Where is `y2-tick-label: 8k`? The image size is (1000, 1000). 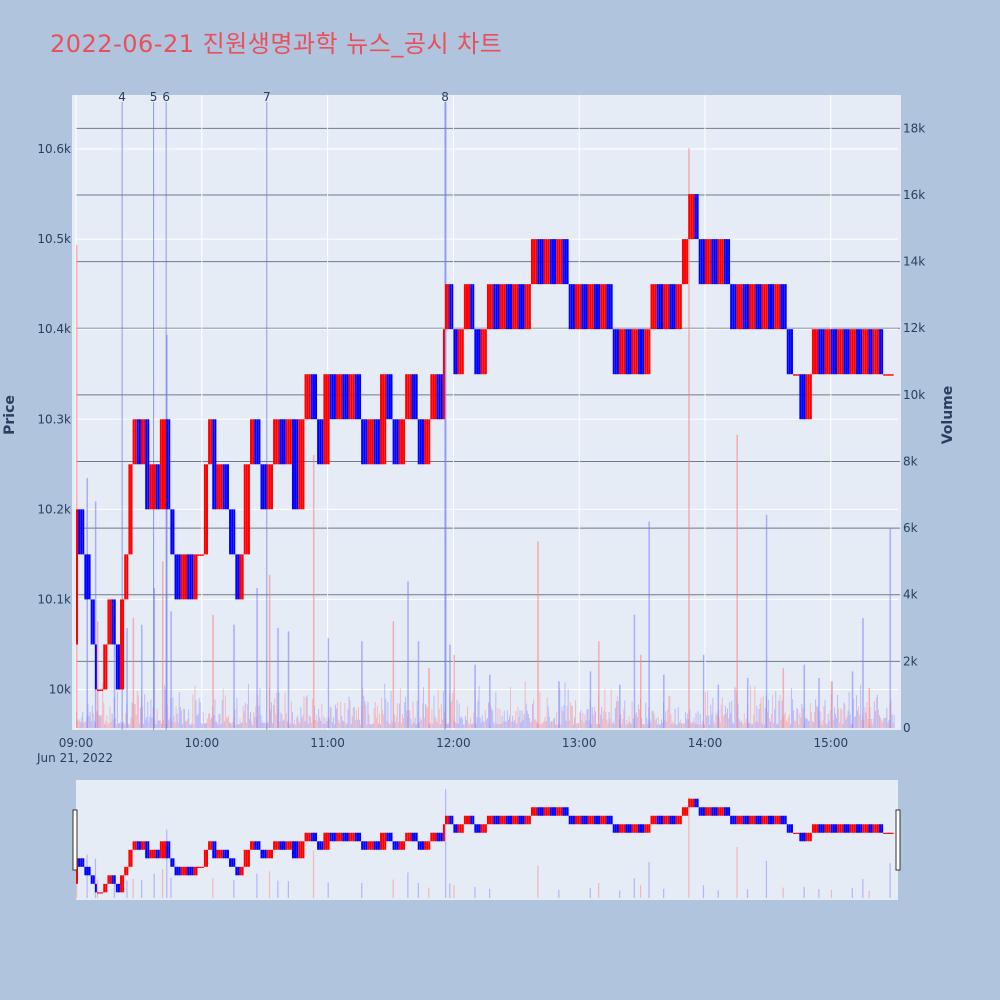
y2-tick-label: 8k is located at coordinates (910, 461).